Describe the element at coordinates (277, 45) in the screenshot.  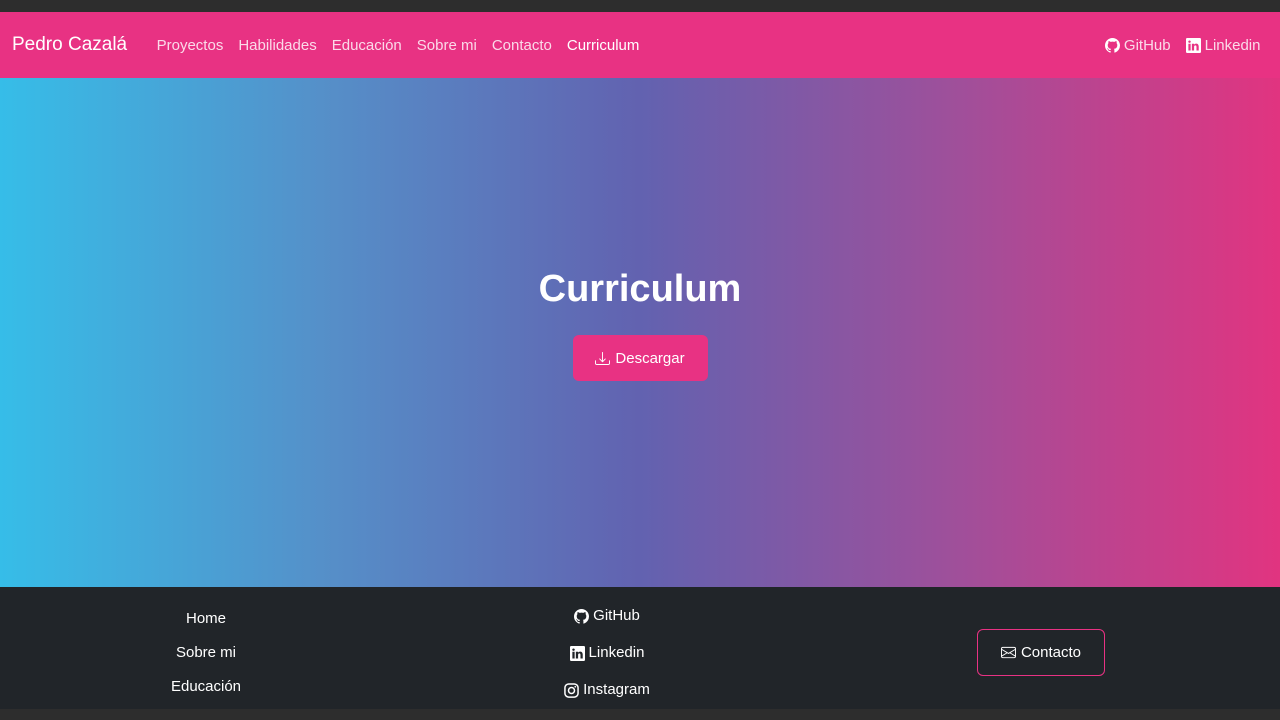
I see `nav-link-habilidades: Habilidades` at that location.